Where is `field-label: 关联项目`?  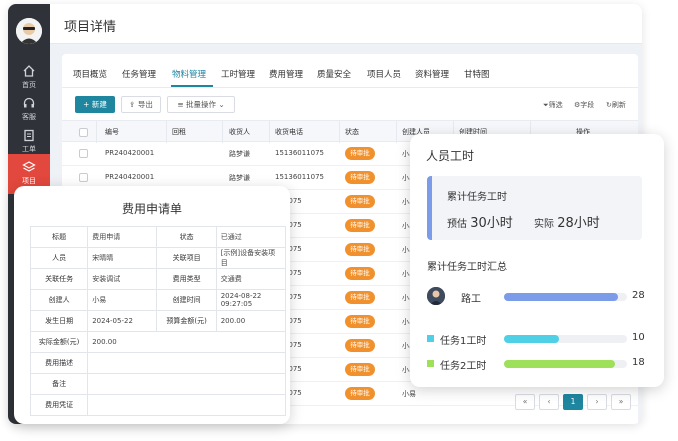 field-label: 关联项目 is located at coordinates (186, 258).